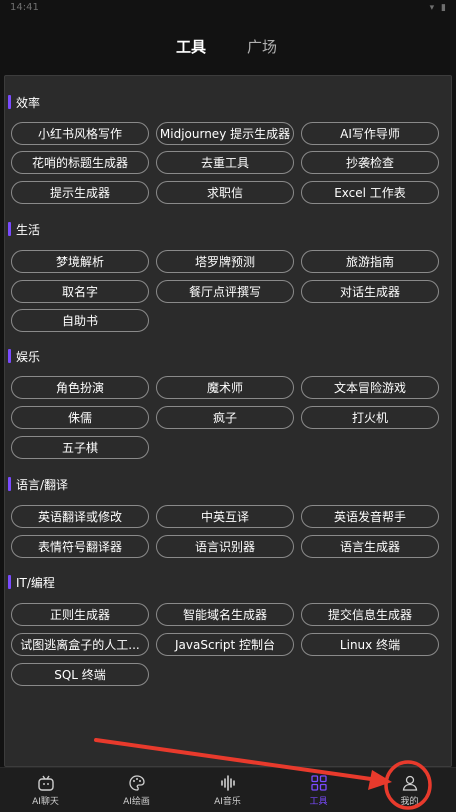 The height and width of the screenshot is (812, 456). Describe the element at coordinates (80, 546) in the screenshot. I see `tool-chip: 表情符号翻译器` at that location.